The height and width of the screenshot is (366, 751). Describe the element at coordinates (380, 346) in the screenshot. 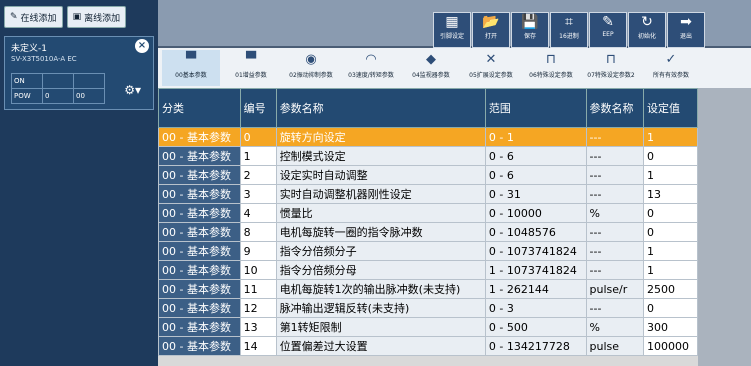

I see `table-cell: 位置偏差过大设置` at that location.